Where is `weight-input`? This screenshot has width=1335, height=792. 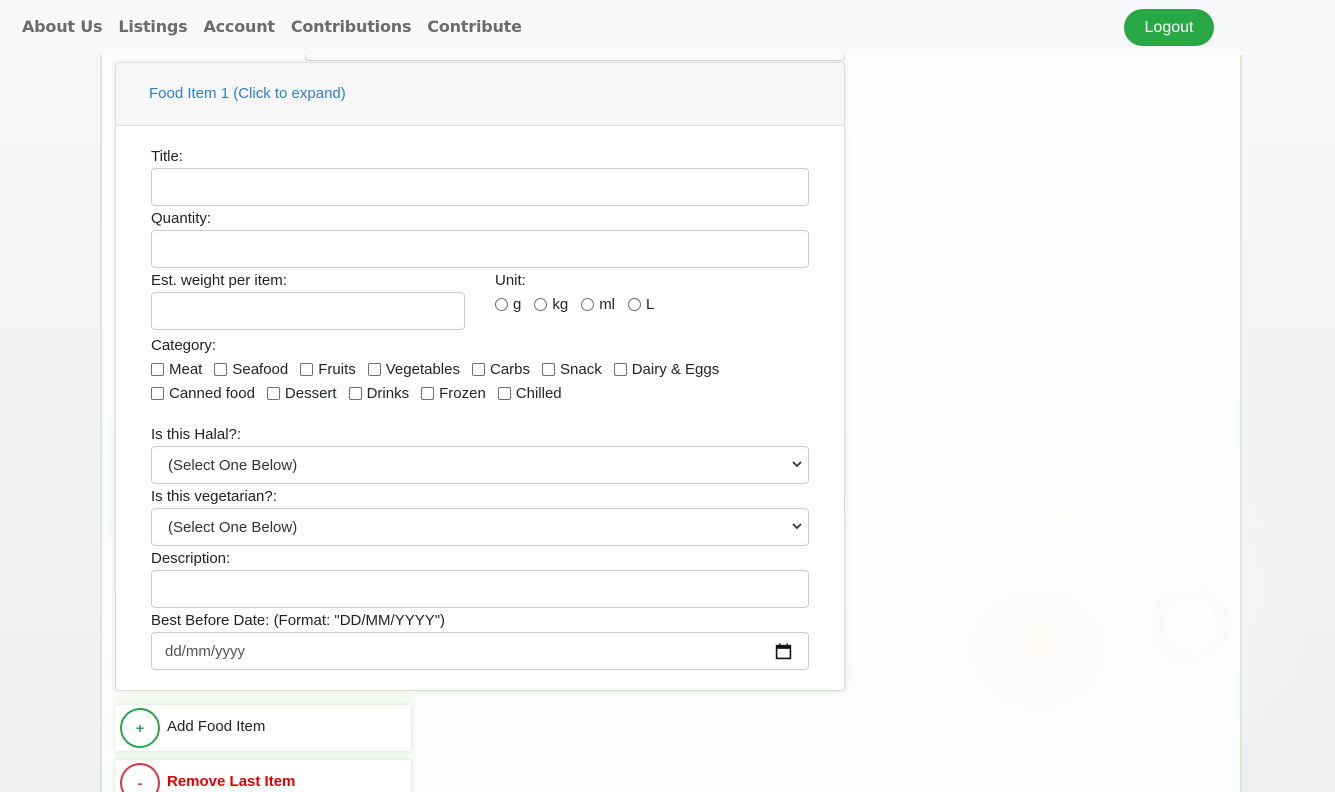
weight-input is located at coordinates (308, 311).